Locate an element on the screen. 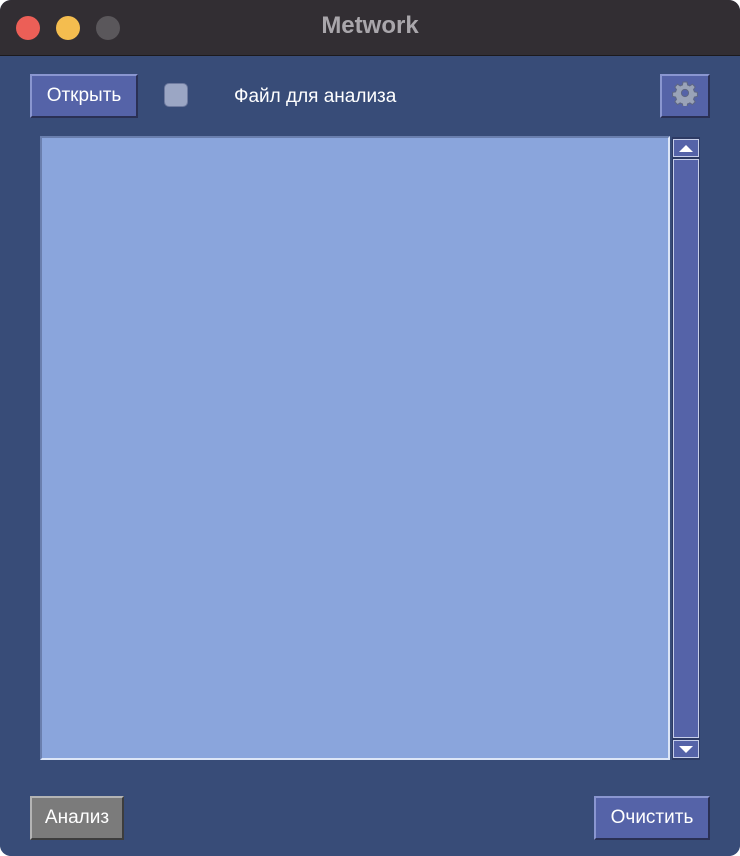 This screenshot has height=856, width=740. window-title: Metwork is located at coordinates (370, 25).